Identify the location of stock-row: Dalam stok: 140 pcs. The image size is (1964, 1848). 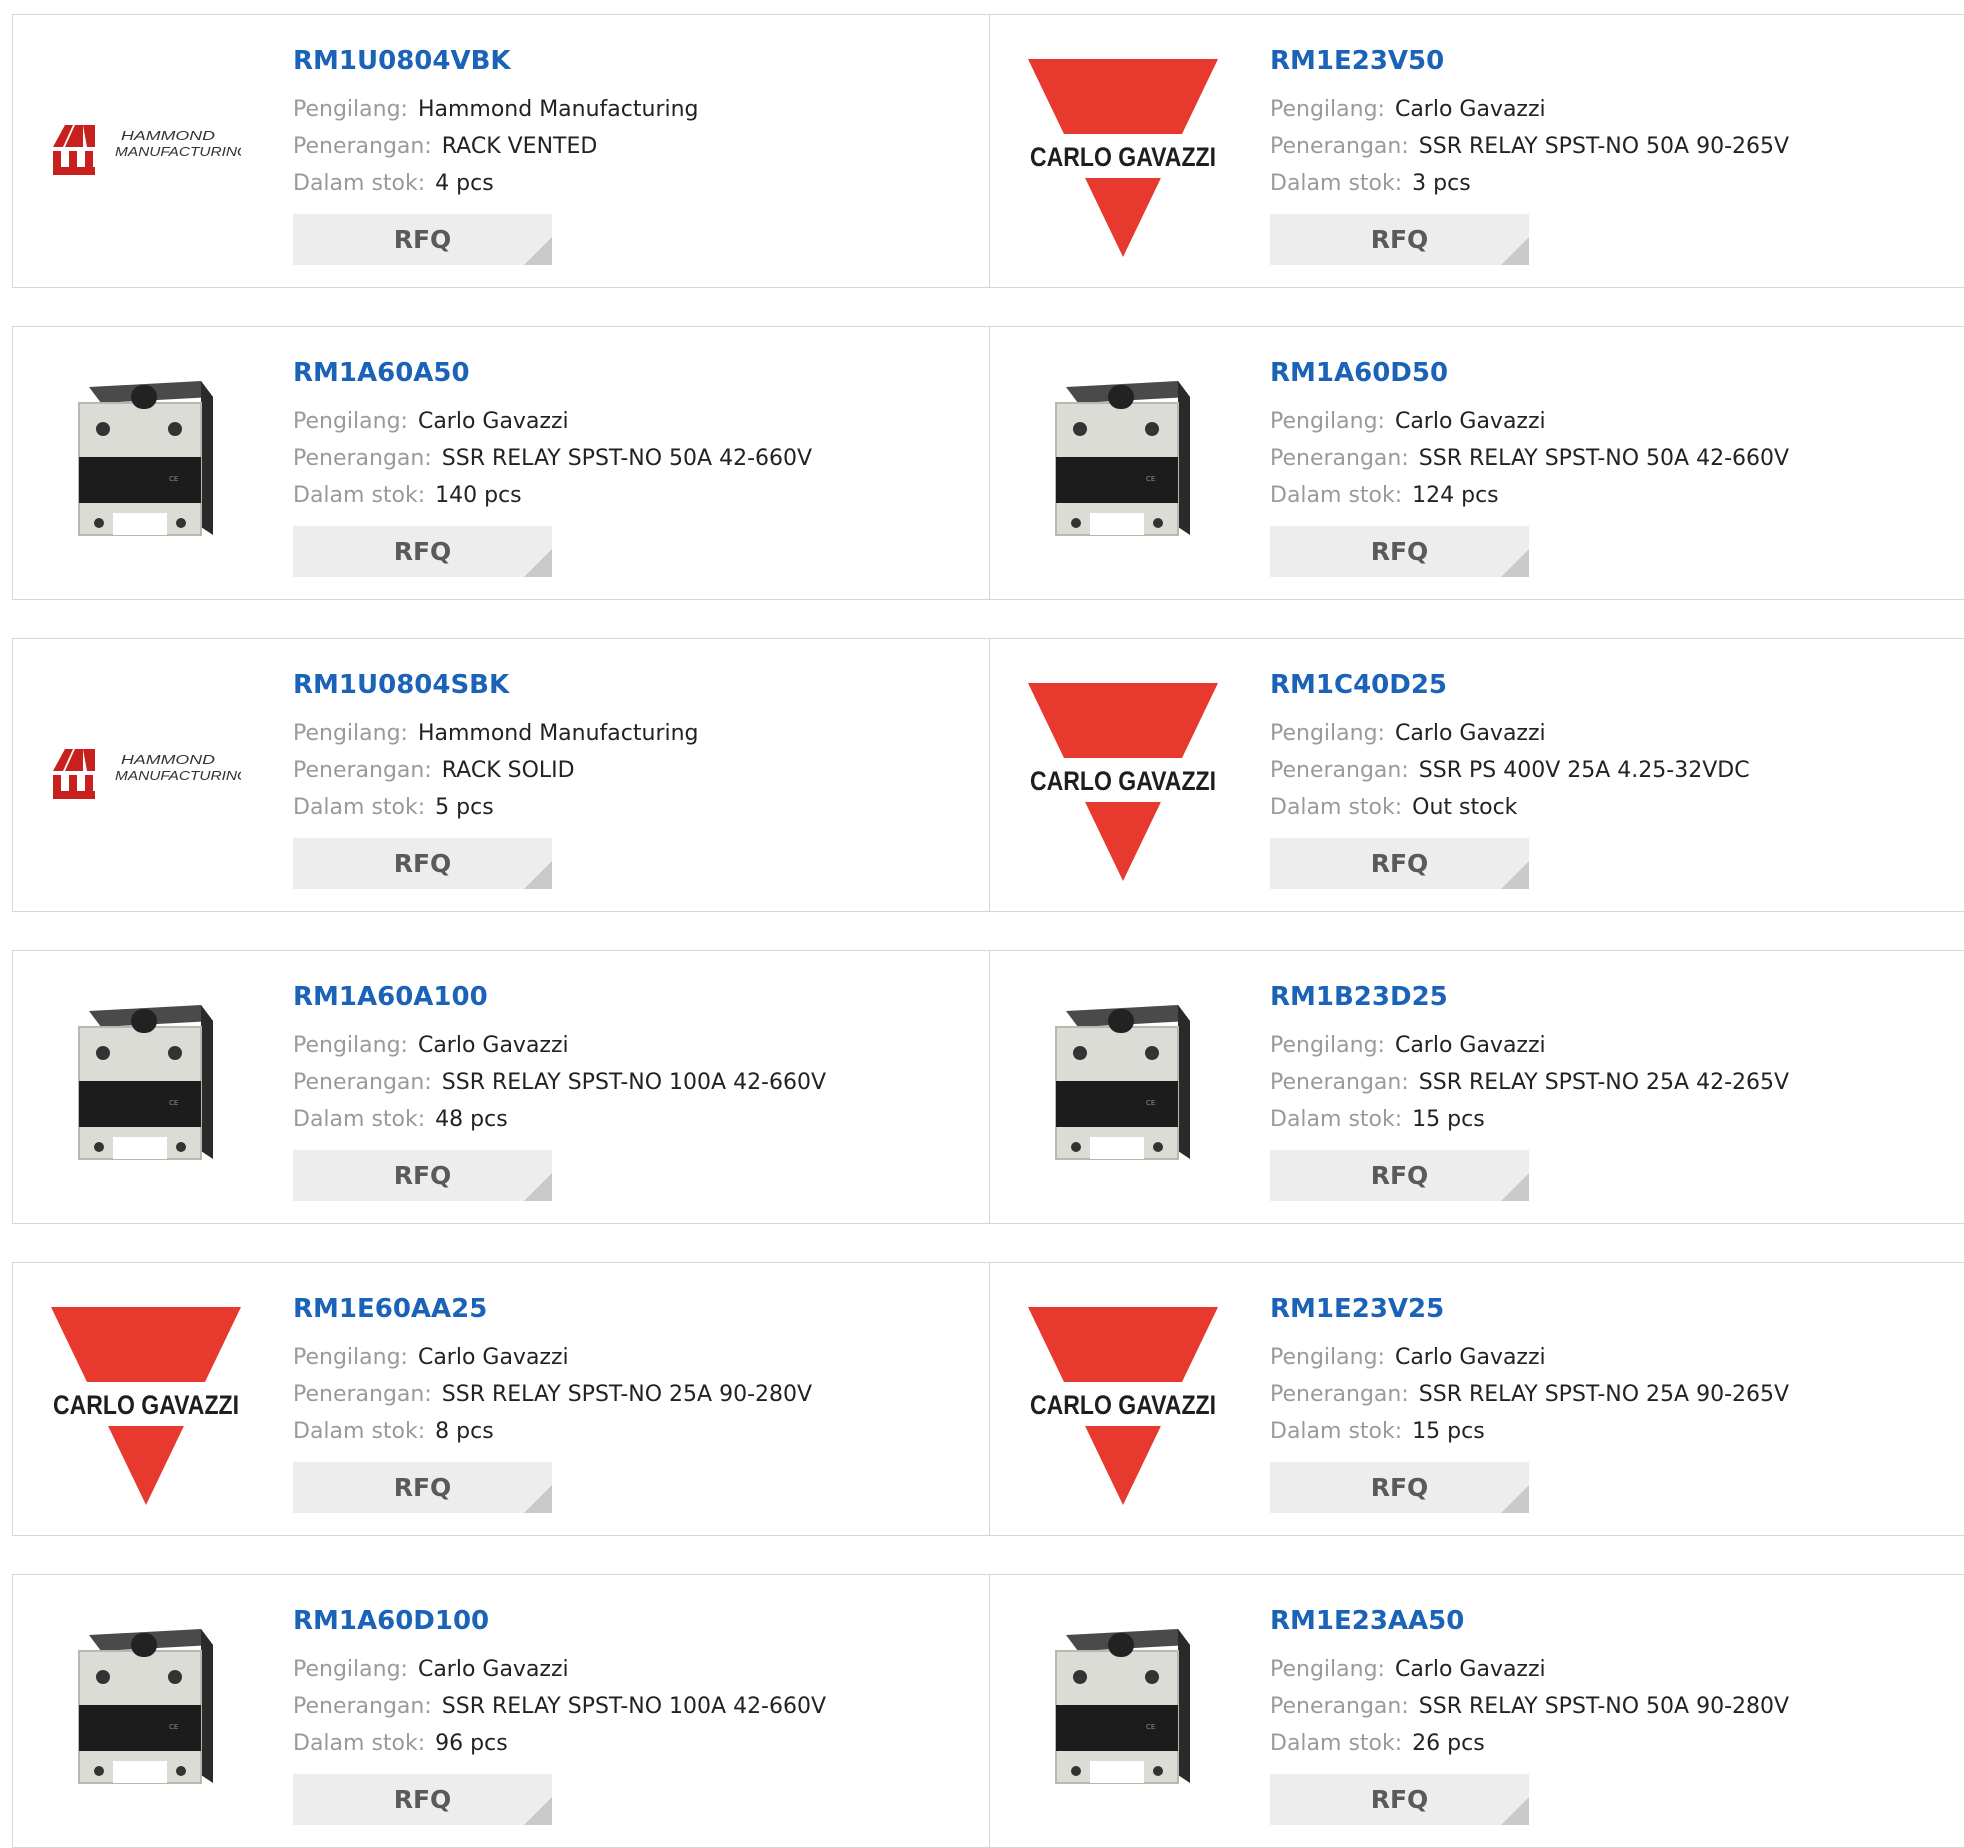
(623, 495).